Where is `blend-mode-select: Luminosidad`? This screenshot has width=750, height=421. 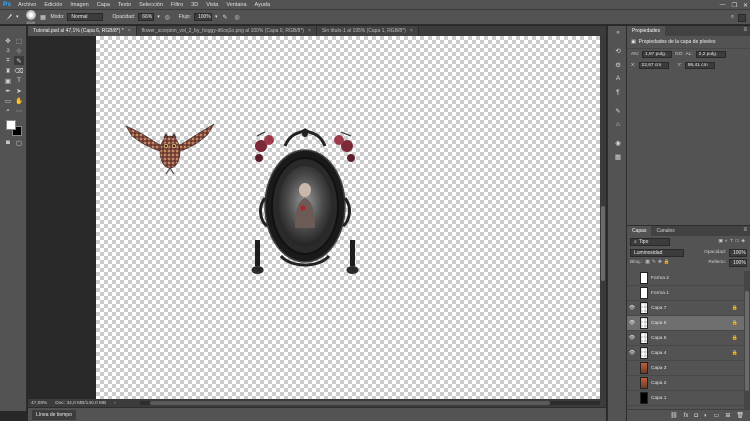 blend-mode-select: Luminosidad is located at coordinates (657, 252).